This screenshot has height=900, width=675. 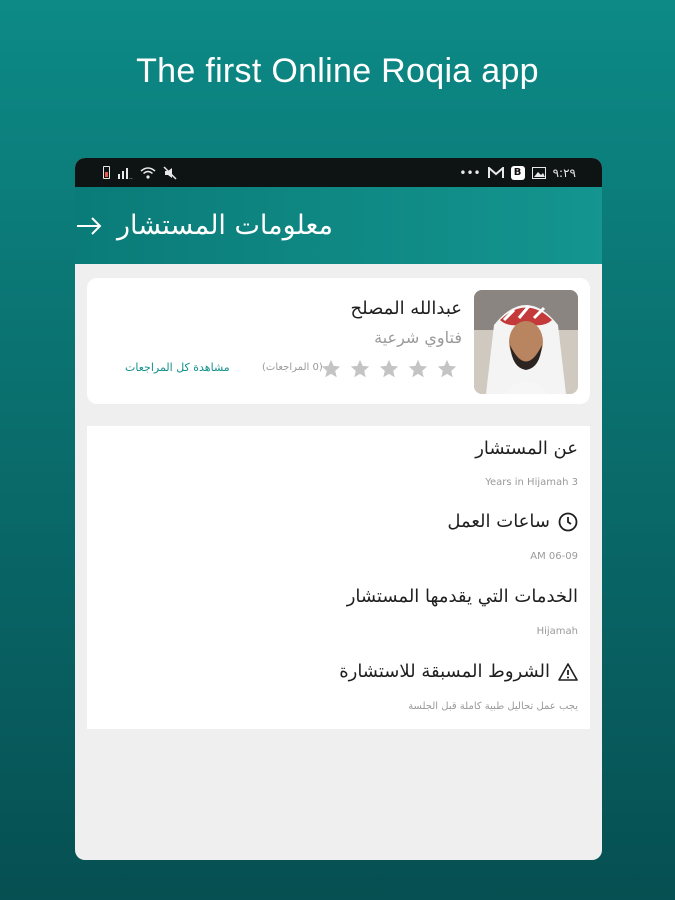 I want to click on hours-title: ساعات العمل, so click(x=498, y=521).